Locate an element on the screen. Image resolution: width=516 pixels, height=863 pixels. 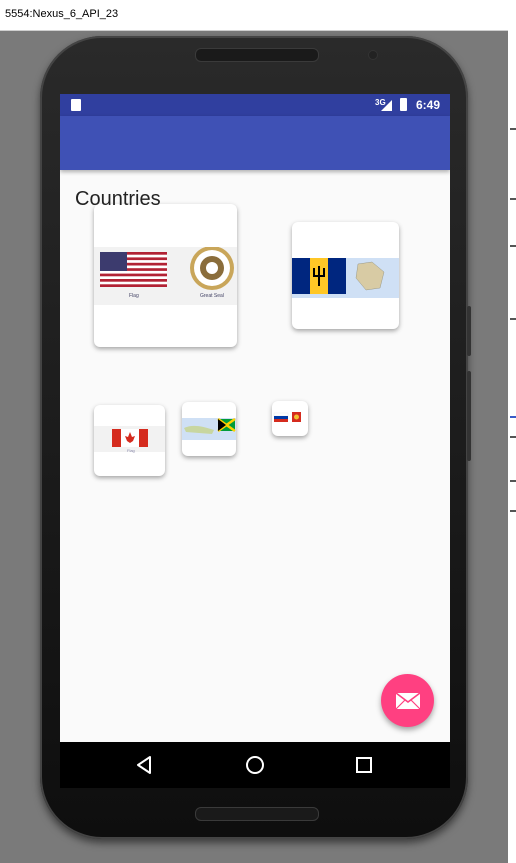
recents-button is located at coordinates (364, 765).